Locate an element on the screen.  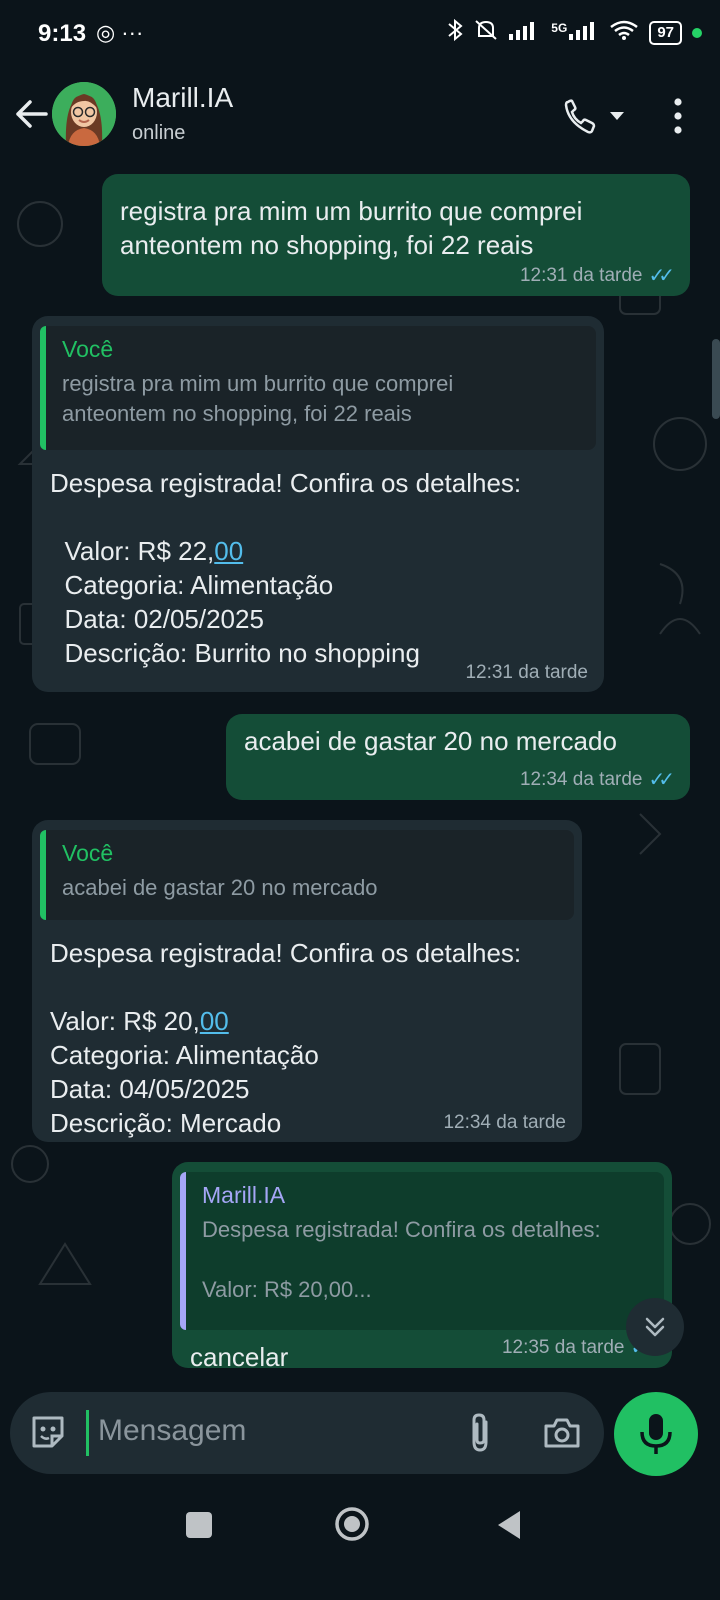
message-meta: 12:31 da tarde ✓✓ is located at coordinates (597, 275).